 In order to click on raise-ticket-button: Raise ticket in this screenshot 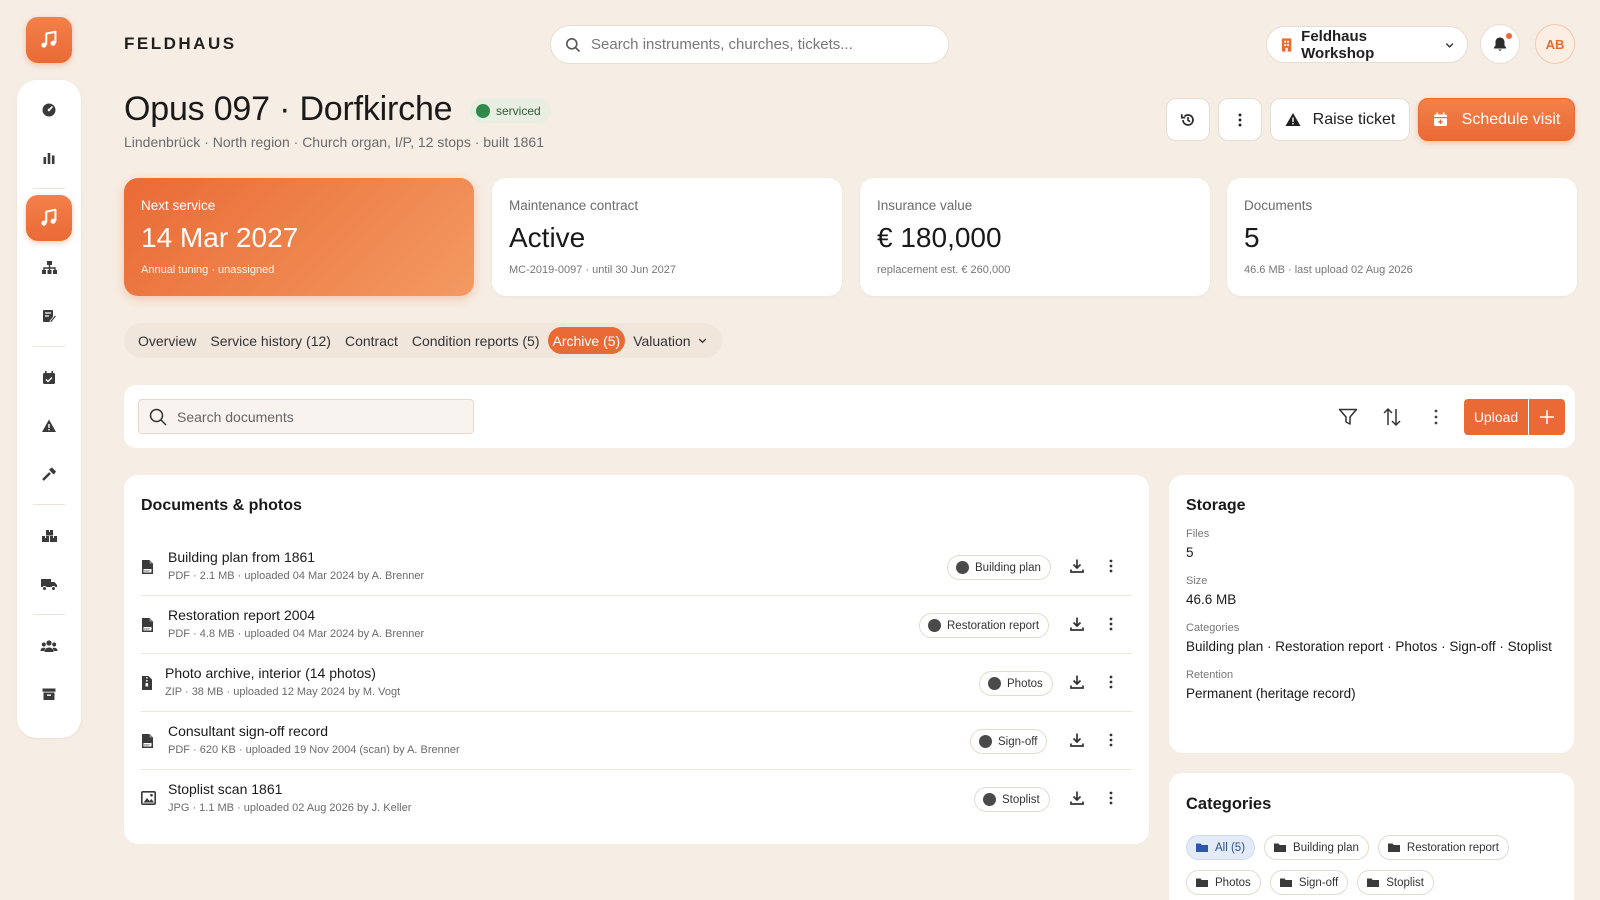, I will do `click(1340, 119)`.